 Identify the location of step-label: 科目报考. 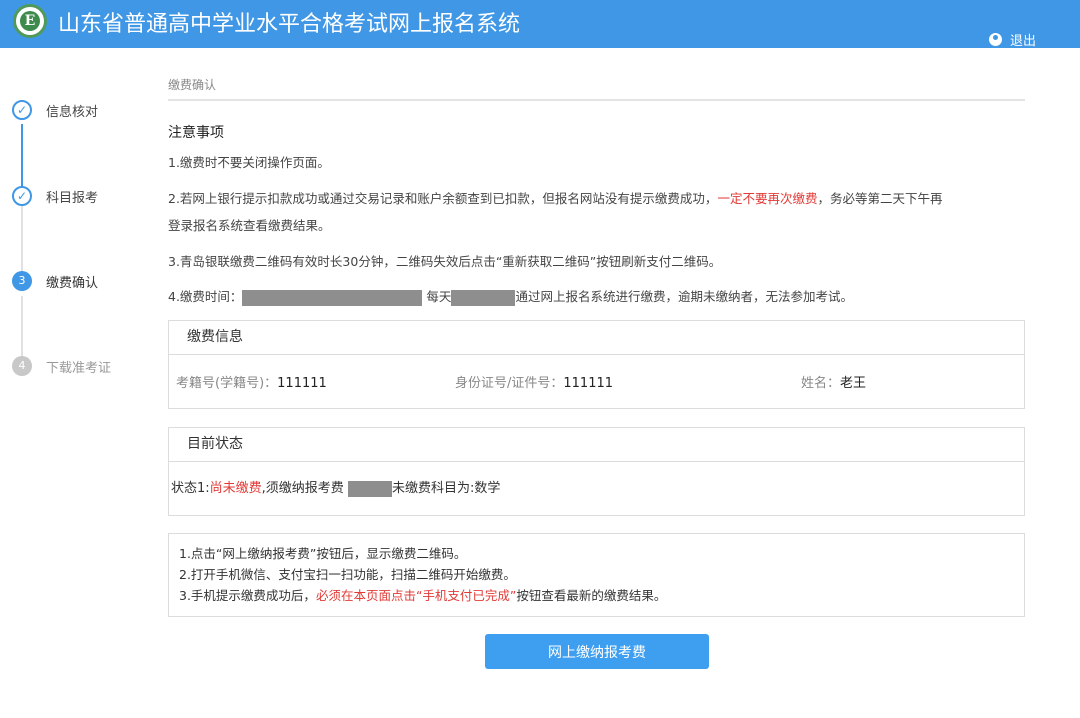
(72, 198).